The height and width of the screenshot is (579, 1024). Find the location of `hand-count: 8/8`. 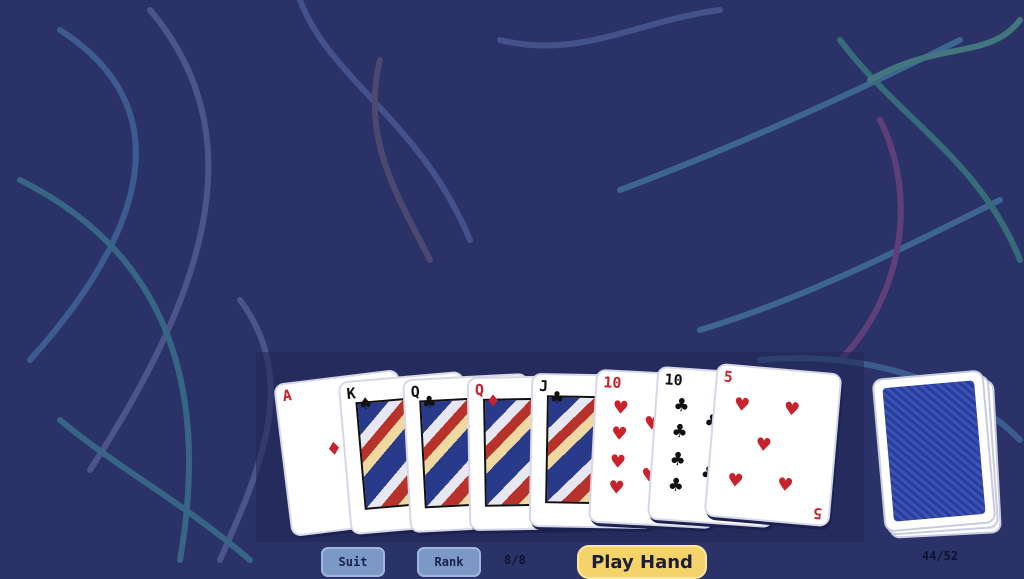

hand-count: 8/8 is located at coordinates (515, 560).